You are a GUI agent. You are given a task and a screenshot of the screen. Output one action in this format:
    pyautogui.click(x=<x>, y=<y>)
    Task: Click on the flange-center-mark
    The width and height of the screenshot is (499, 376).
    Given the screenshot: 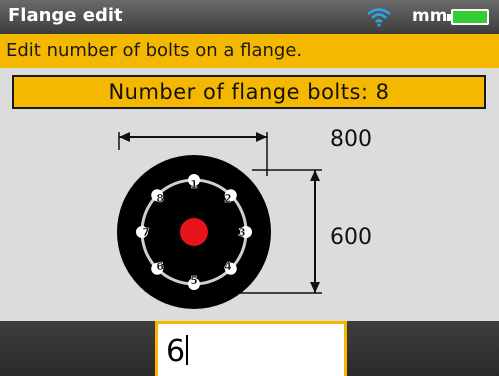 What is the action you would take?
    pyautogui.click(x=194, y=232)
    